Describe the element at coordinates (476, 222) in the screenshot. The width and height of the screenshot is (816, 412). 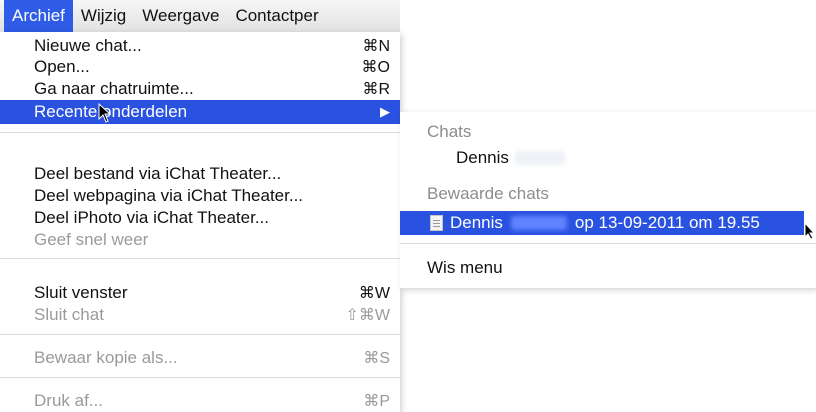
I see `saved-chat-name: Dennis` at that location.